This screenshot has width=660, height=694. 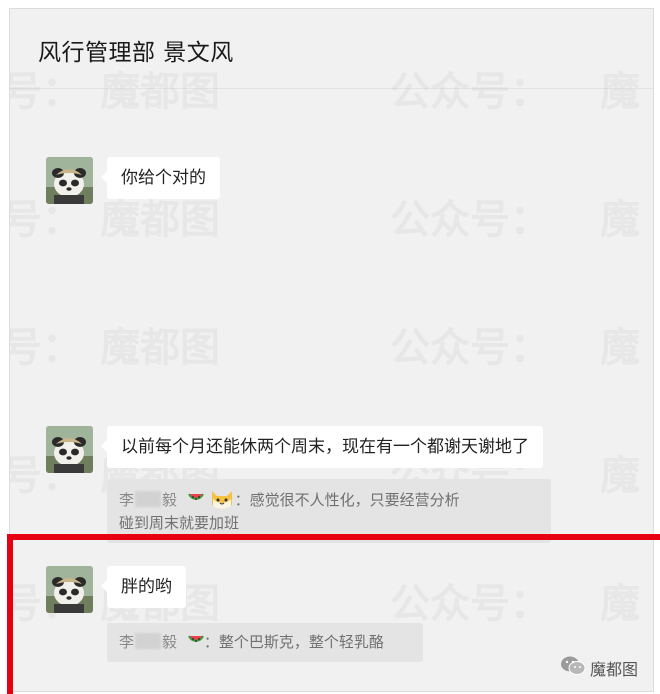 I want to click on cat-emoji-icon, so click(x=222, y=499).